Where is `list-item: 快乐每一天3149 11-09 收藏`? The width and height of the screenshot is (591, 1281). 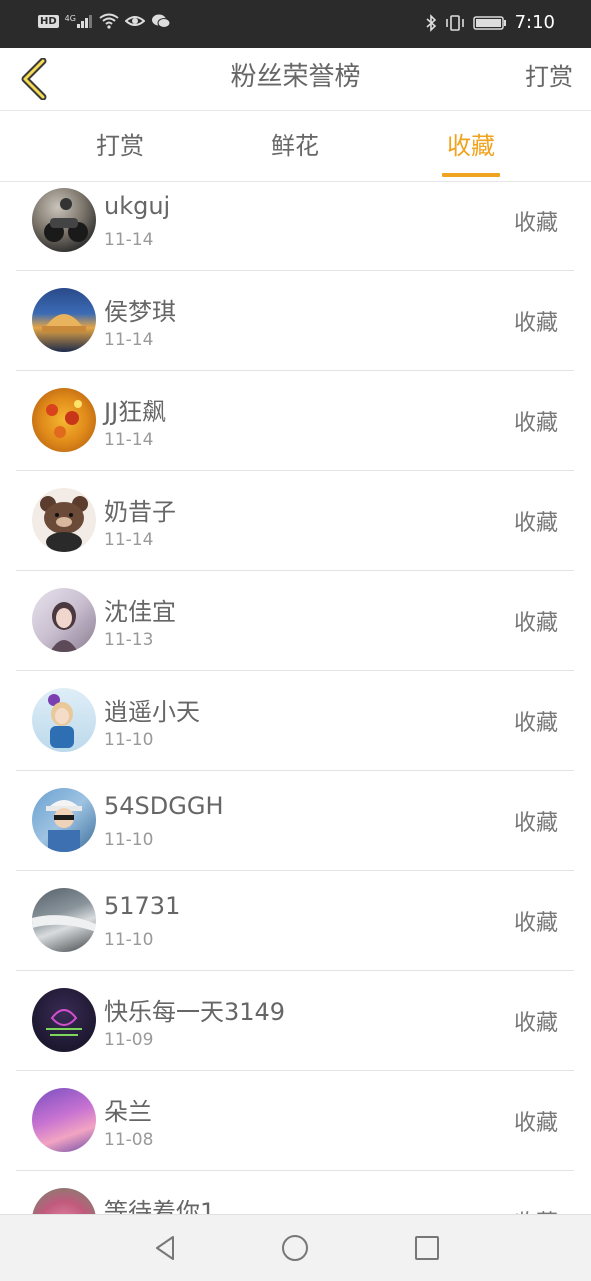 list-item: 快乐每一天3149 11-09 收藏 is located at coordinates (295, 1020).